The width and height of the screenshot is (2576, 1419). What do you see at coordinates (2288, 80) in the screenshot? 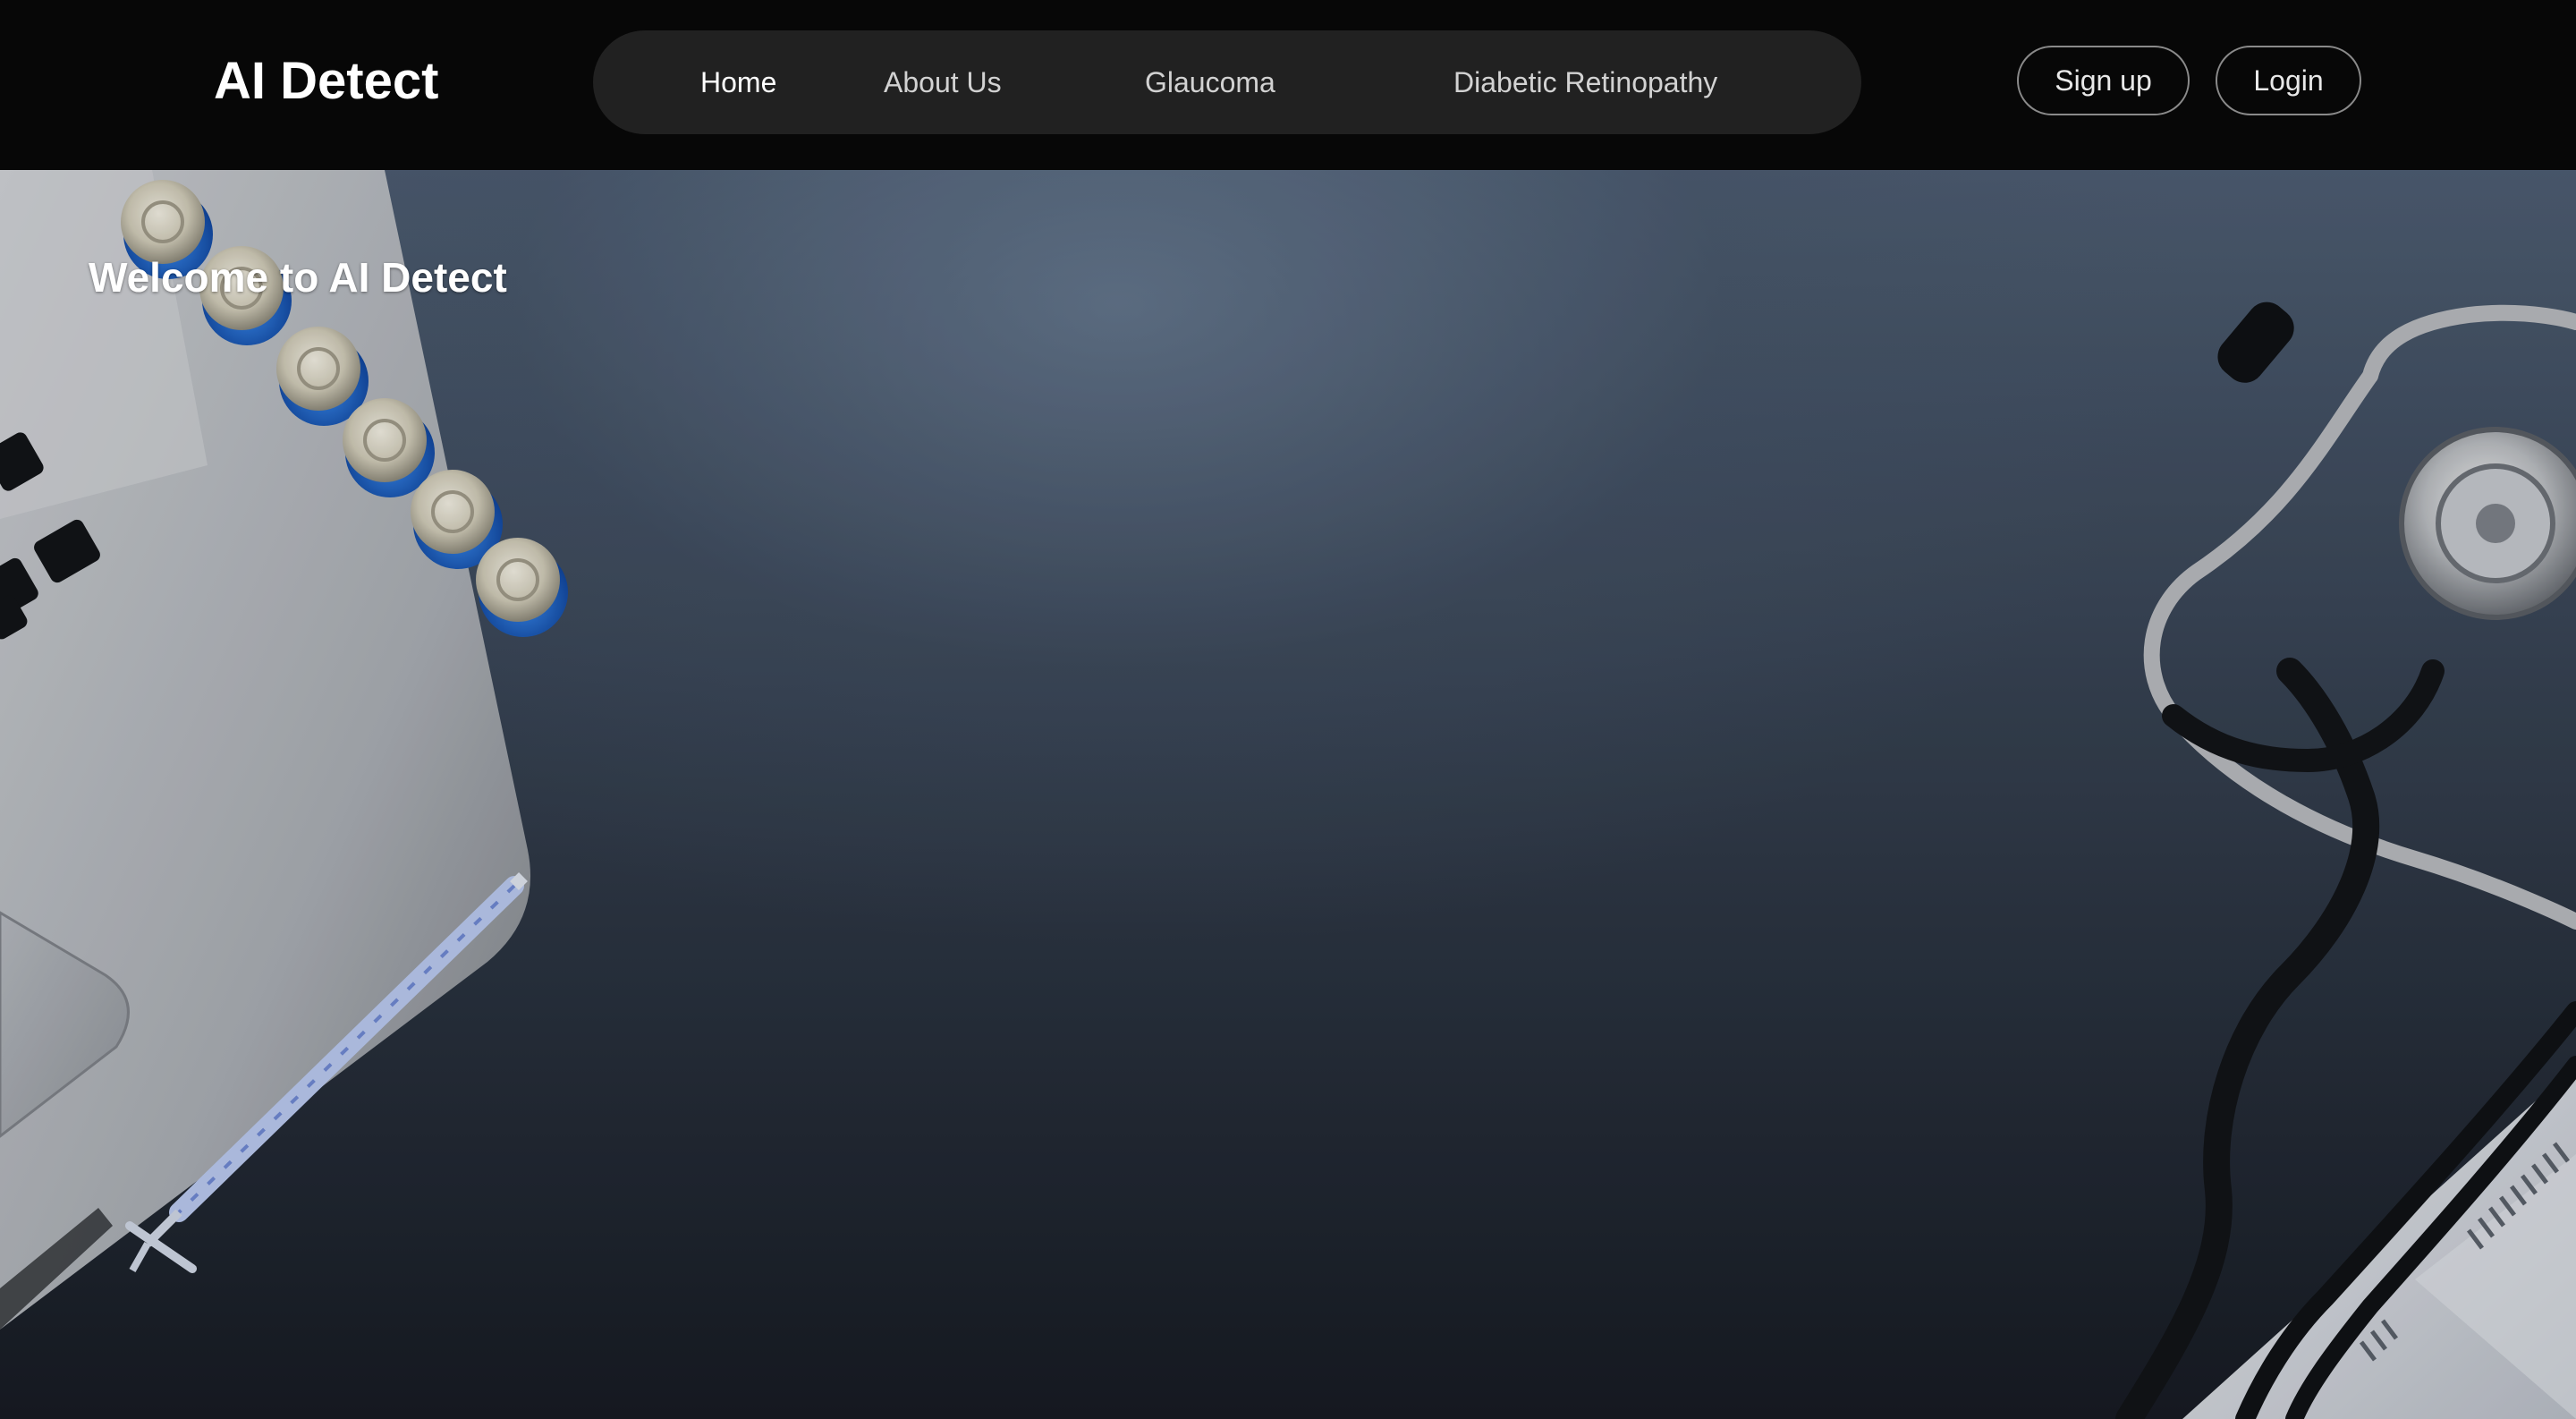
I see `login-button: Login` at bounding box center [2288, 80].